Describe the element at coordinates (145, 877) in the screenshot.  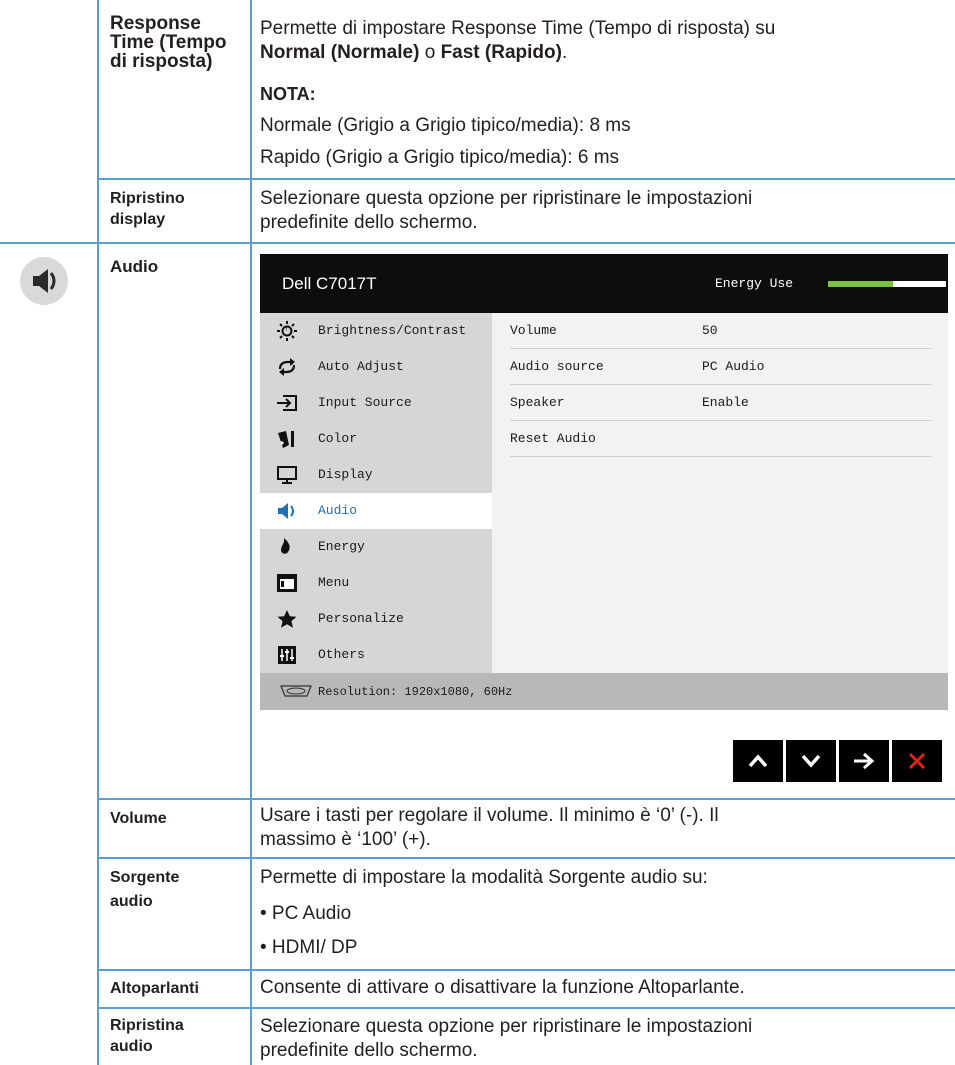
I see `audio-source-label-line1: Sorgente` at that location.